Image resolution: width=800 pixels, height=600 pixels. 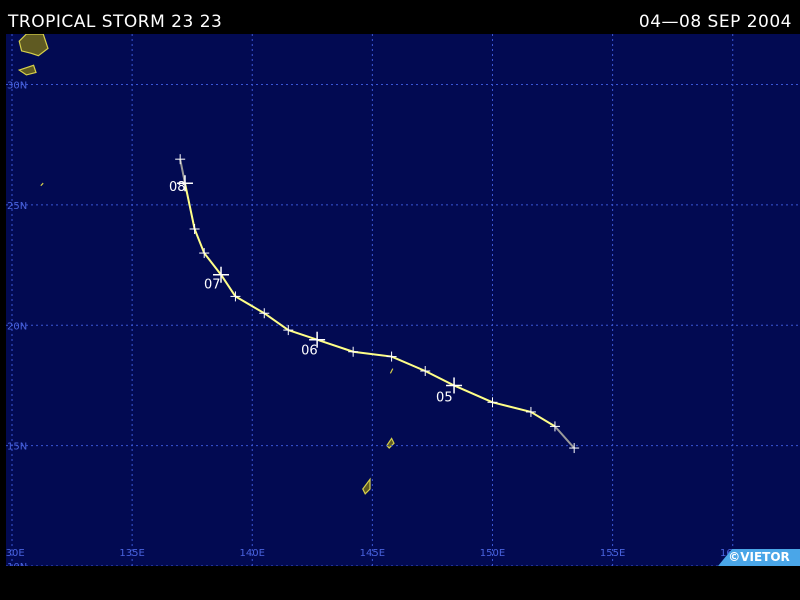 I want to click on day-label: 07, so click(x=212, y=285).